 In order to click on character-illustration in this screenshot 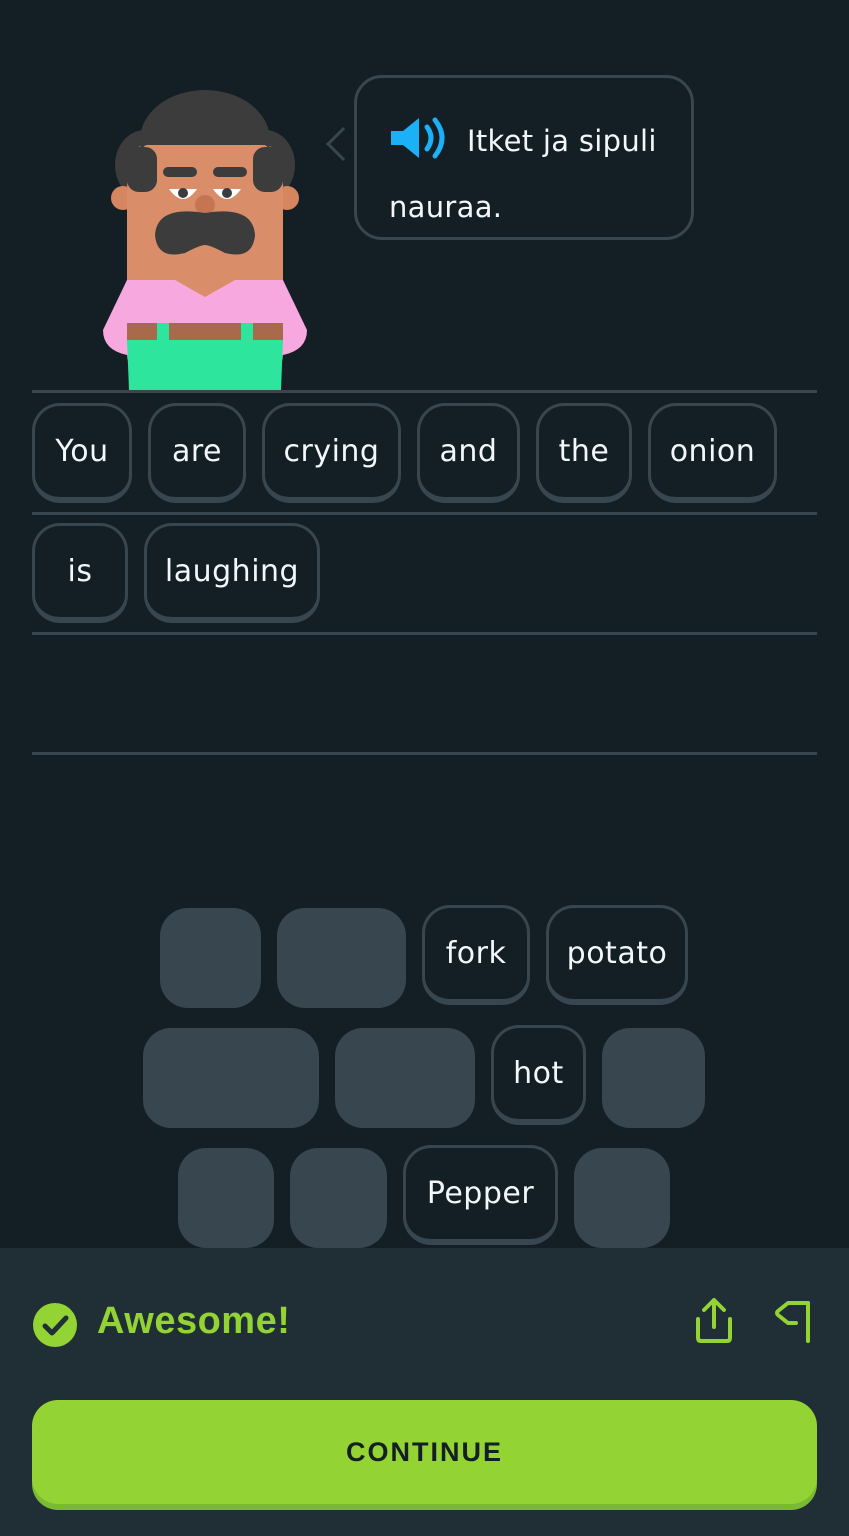, I will do `click(205, 240)`.